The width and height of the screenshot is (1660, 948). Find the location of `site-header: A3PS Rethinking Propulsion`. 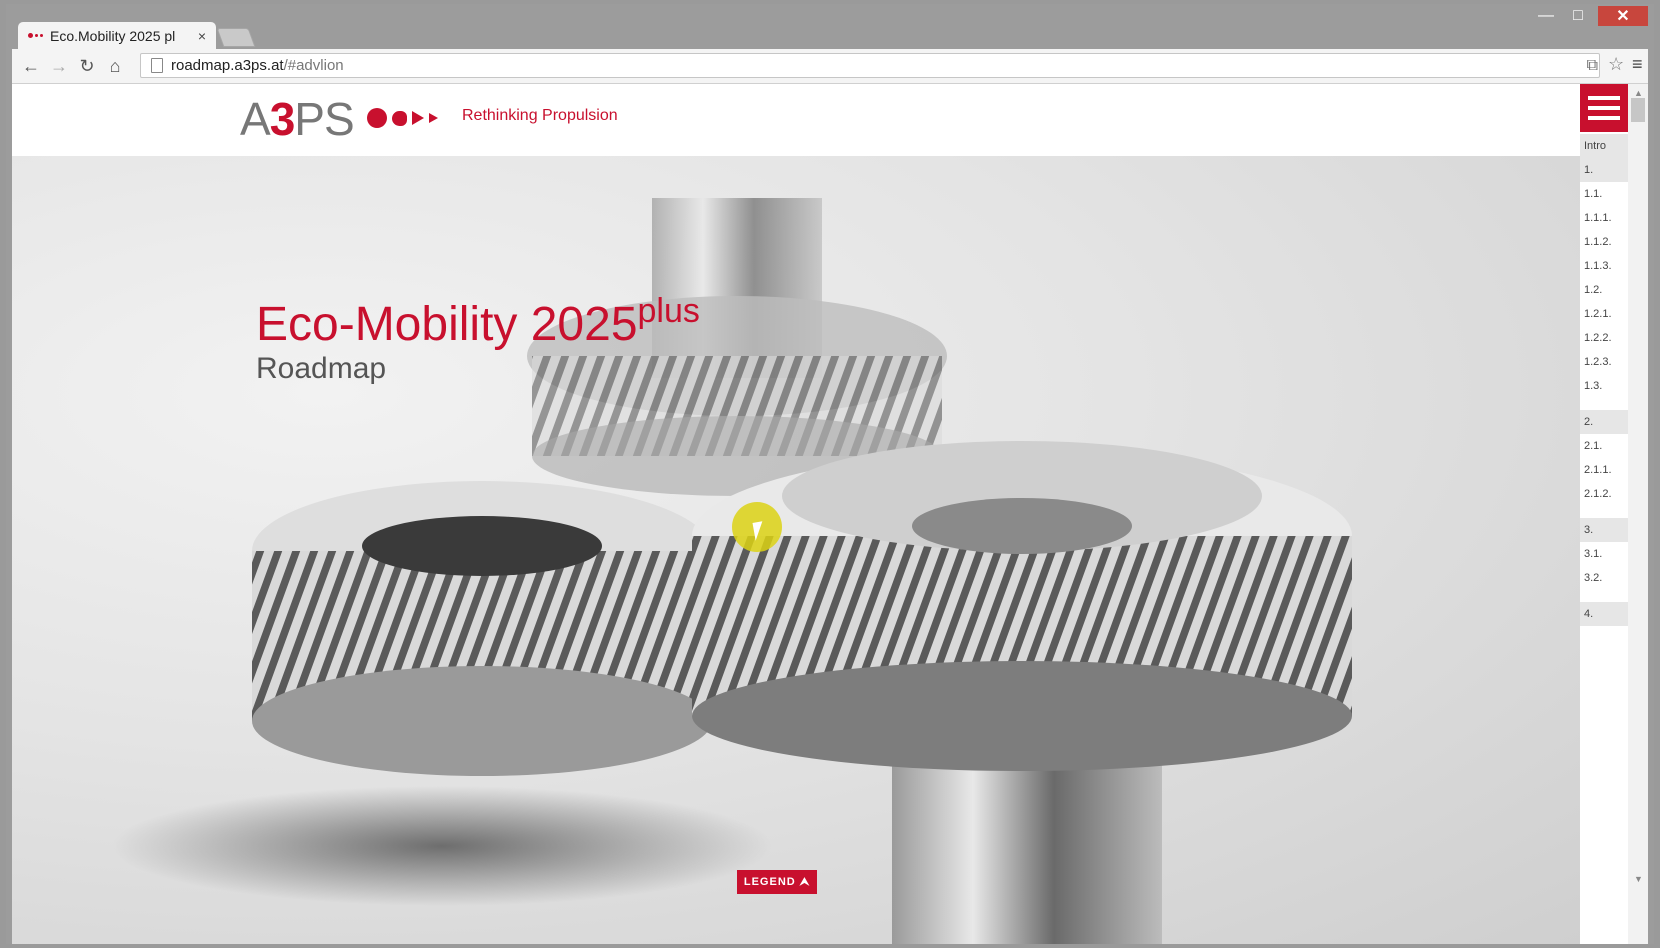

site-header: A3PS Rethinking Propulsion is located at coordinates (796, 120).